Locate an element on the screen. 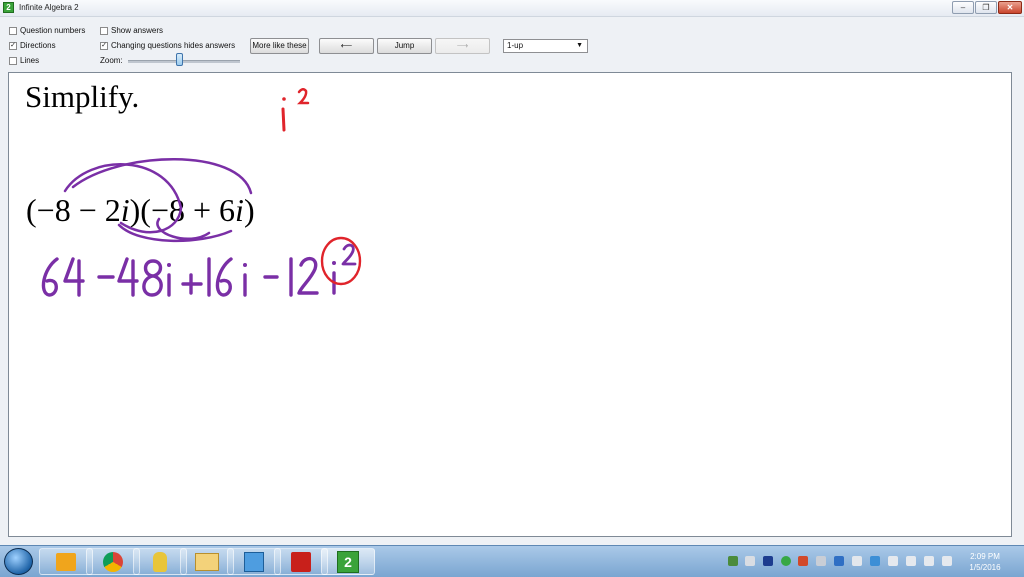 The image size is (1024, 577). clock-time: 2:09 PM is located at coordinates (985, 556).